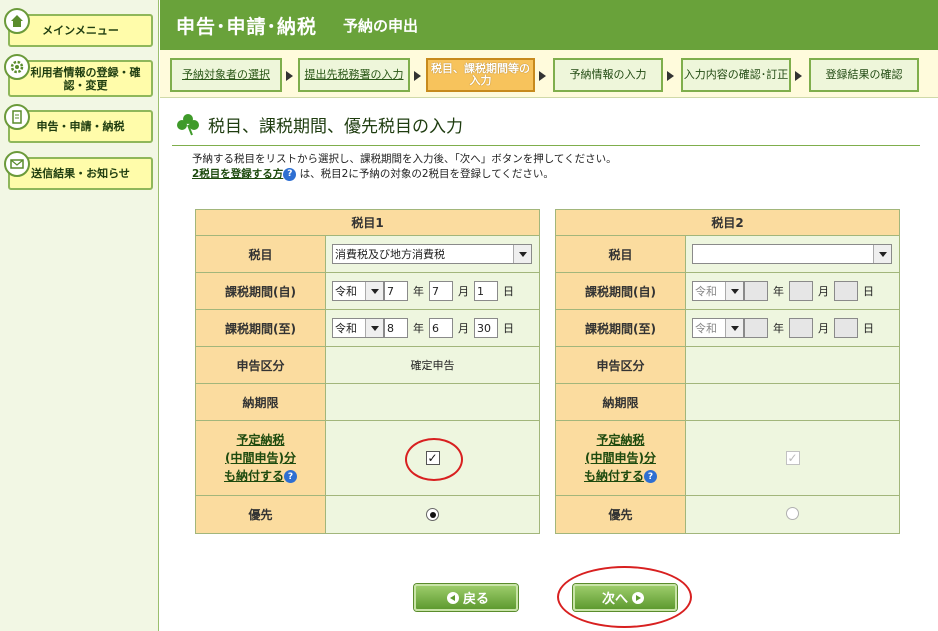  I want to click on mail-icon, so click(17, 164).